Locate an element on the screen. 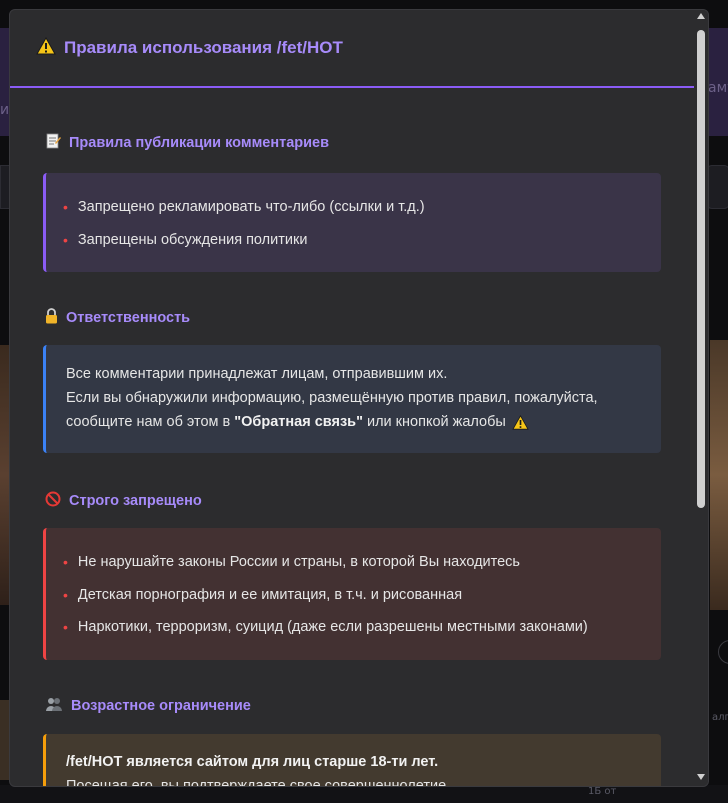 The image size is (728, 803). lock-icon is located at coordinates (51, 318).